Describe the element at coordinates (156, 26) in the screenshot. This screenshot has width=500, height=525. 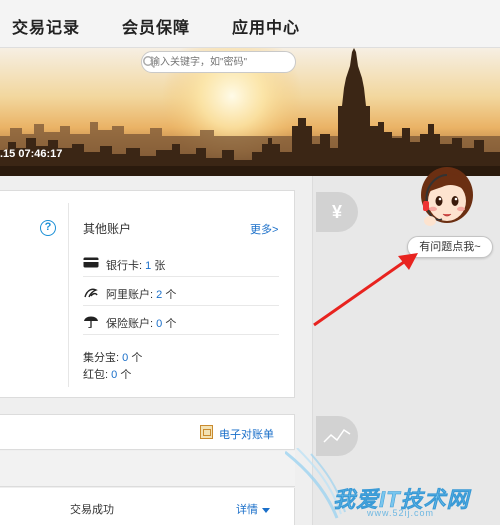
I see `nav-member-protection: 会员保障` at that location.